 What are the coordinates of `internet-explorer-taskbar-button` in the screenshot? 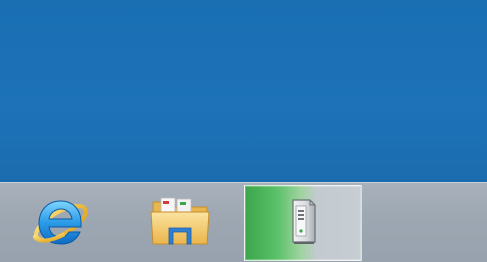 It's located at (60, 223).